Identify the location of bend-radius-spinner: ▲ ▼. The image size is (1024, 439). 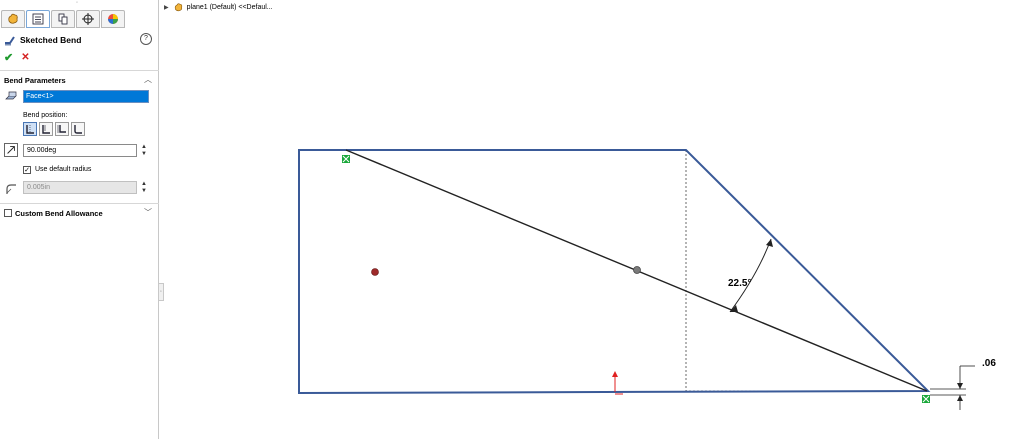
(144, 188).